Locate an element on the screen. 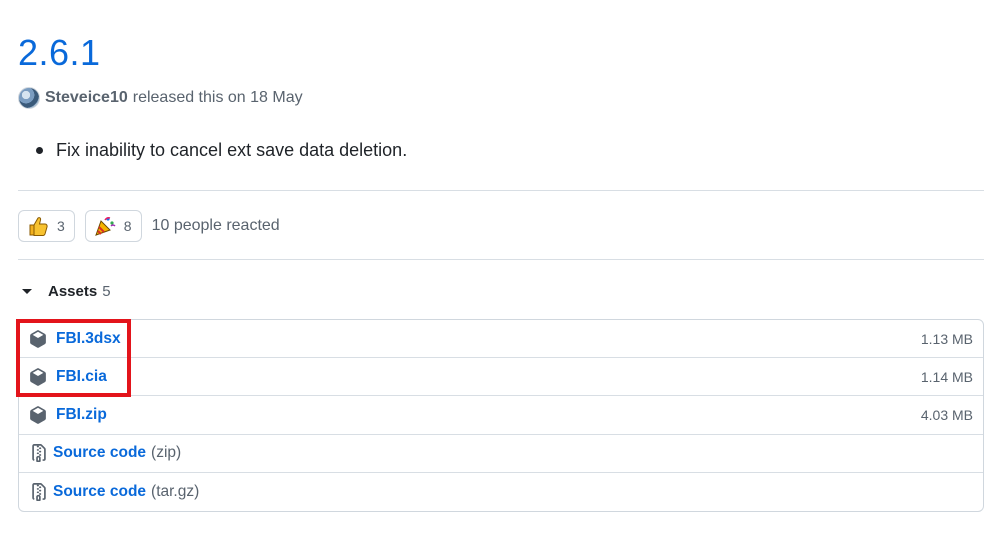 This screenshot has height=539, width=996. asset-size: 4.03 MB is located at coordinates (946, 414).